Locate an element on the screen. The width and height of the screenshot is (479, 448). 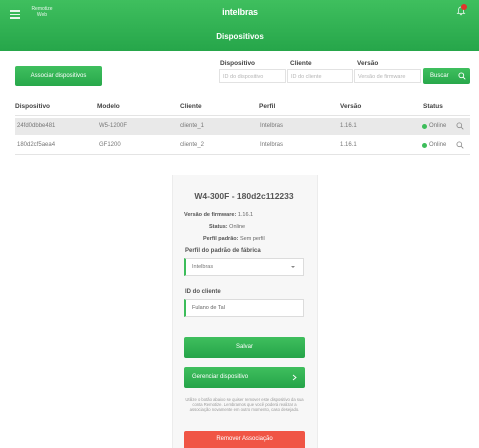
brand-logo: intelbras is located at coordinates (240, 12).